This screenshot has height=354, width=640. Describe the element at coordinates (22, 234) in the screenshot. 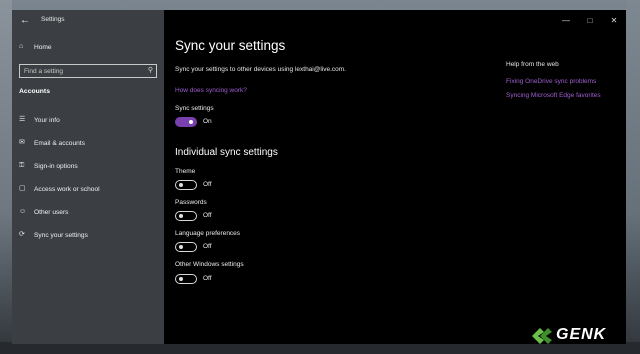

I see `sync-icon: ⟳` at that location.